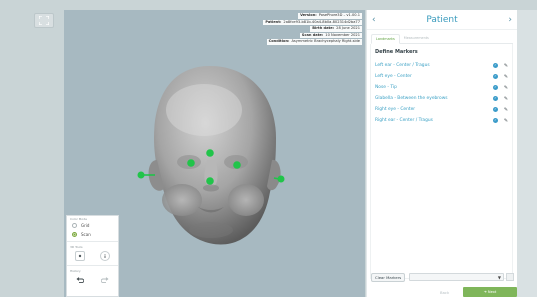 The width and height of the screenshot is (537, 297). I want to click on panel-header: ‹ Patient ›, so click(442, 20).